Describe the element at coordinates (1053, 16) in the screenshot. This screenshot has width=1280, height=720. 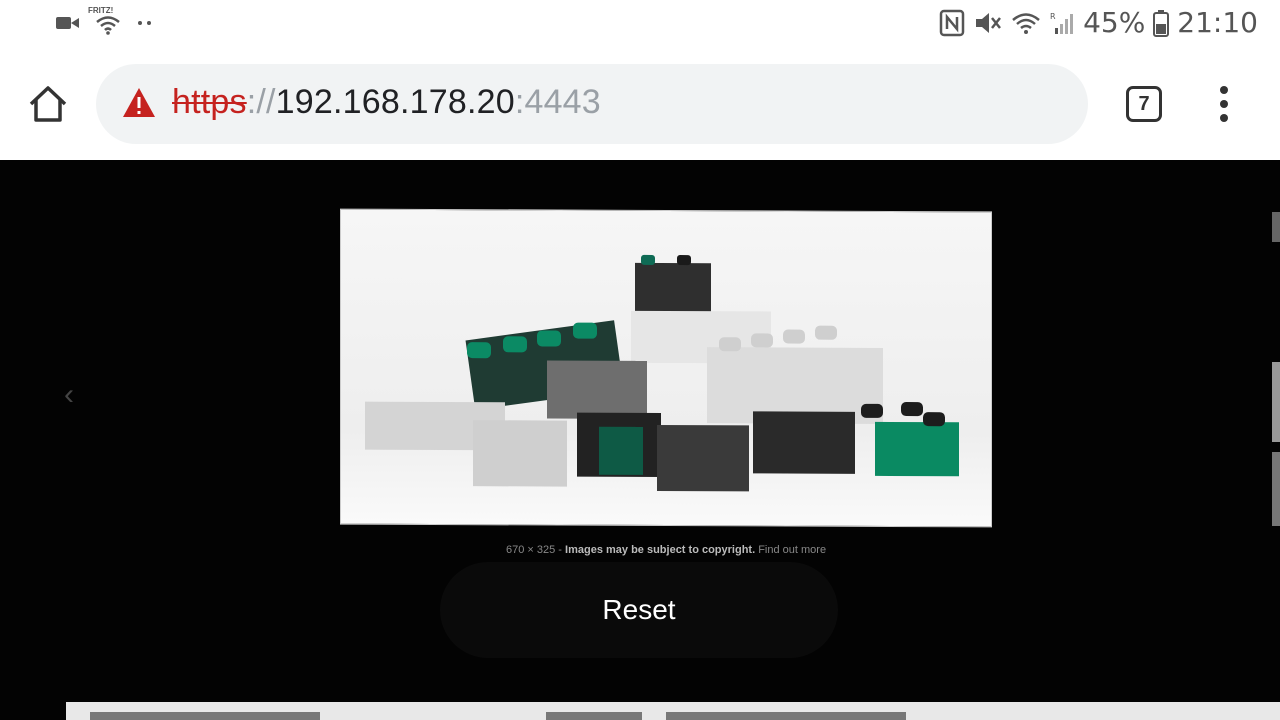
I see `svg-text: R` at that location.